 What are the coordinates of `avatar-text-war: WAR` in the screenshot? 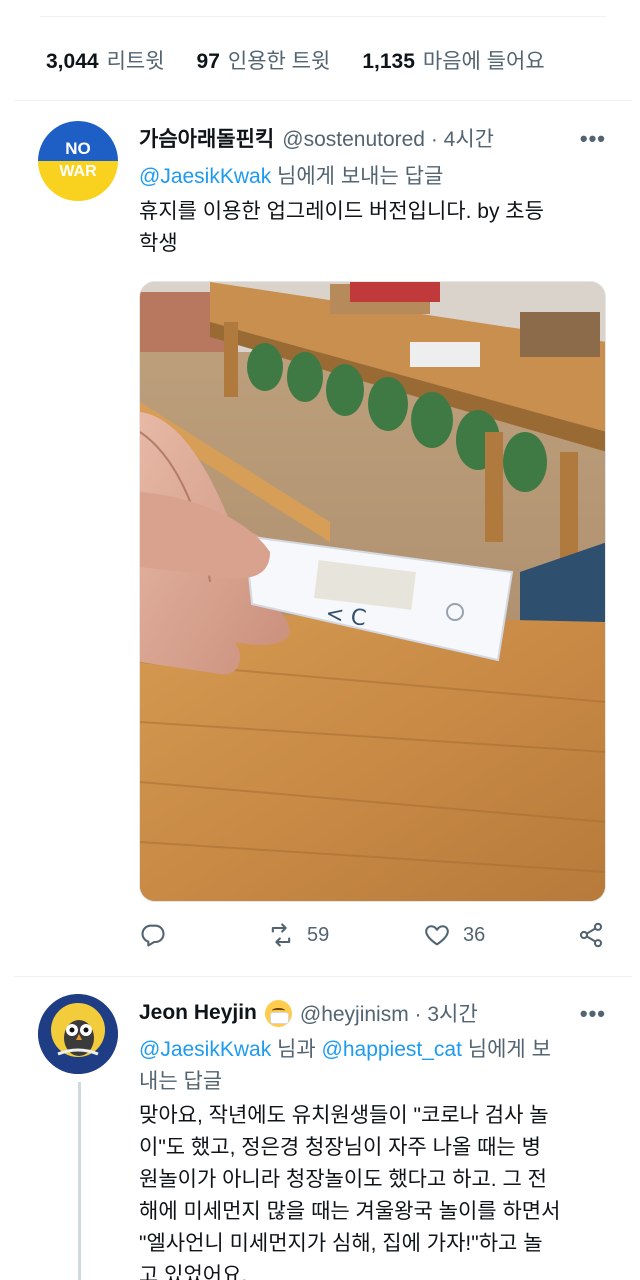 It's located at (78, 171).